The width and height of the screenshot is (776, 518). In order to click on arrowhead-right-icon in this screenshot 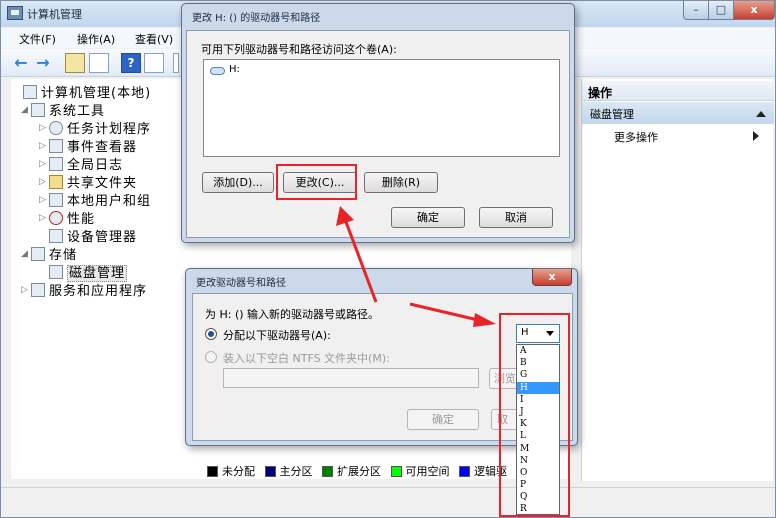, I will do `click(484, 320)`.